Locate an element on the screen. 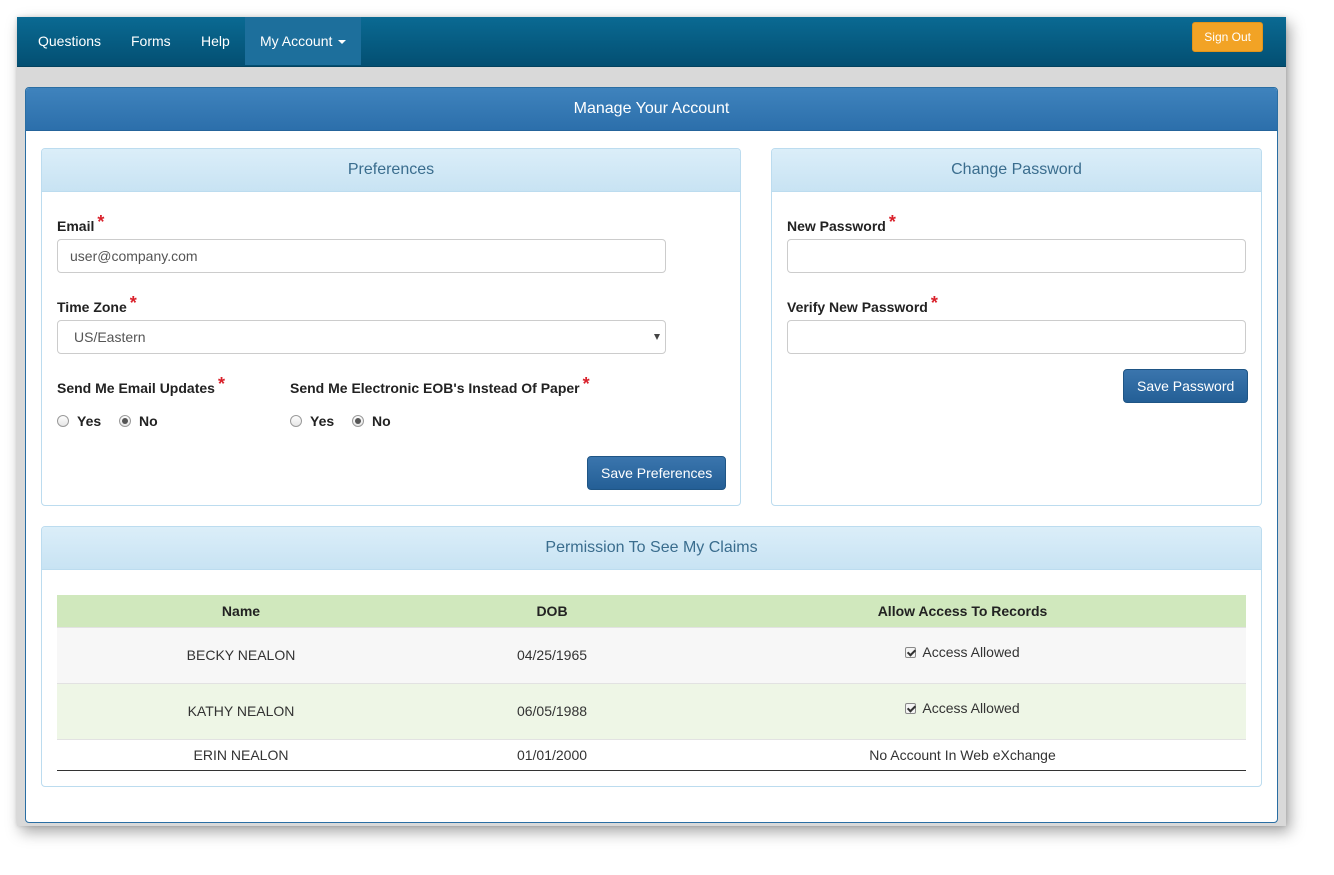  new-password-field is located at coordinates (1016, 256).